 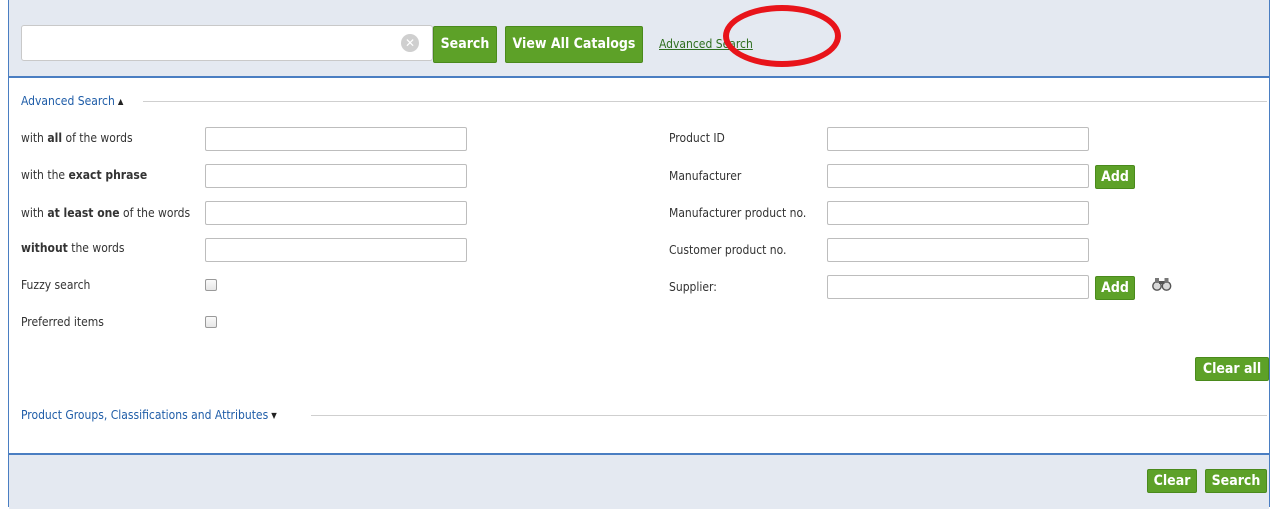 What do you see at coordinates (958, 287) in the screenshot?
I see `supplier-input` at bounding box center [958, 287].